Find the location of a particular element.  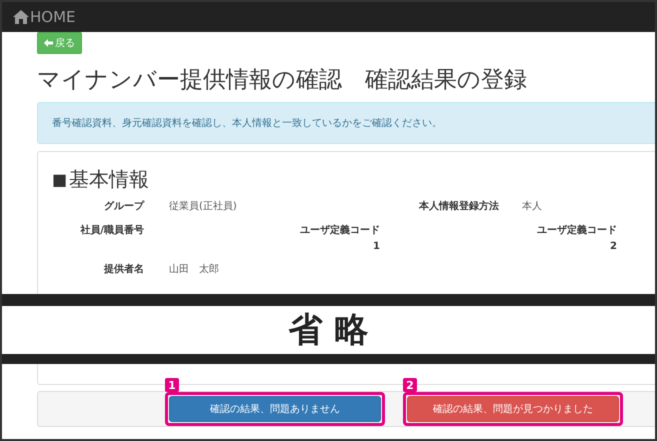

home-icon is located at coordinates (21, 17).